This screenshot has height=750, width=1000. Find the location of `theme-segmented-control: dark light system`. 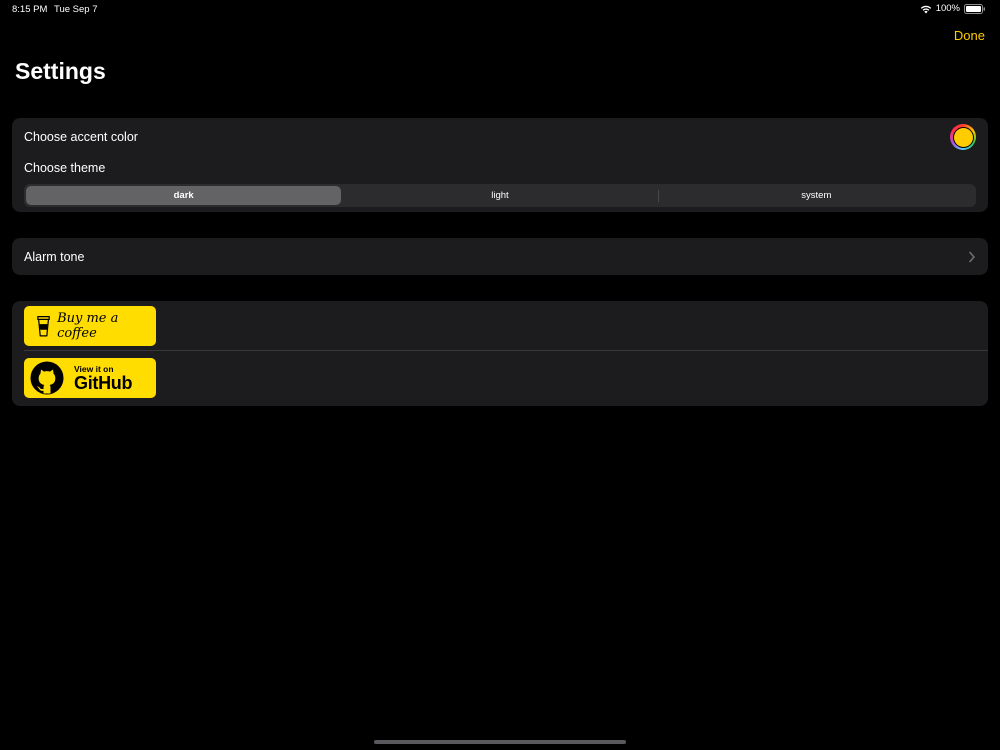

theme-segmented-control: dark light system is located at coordinates (500, 195).